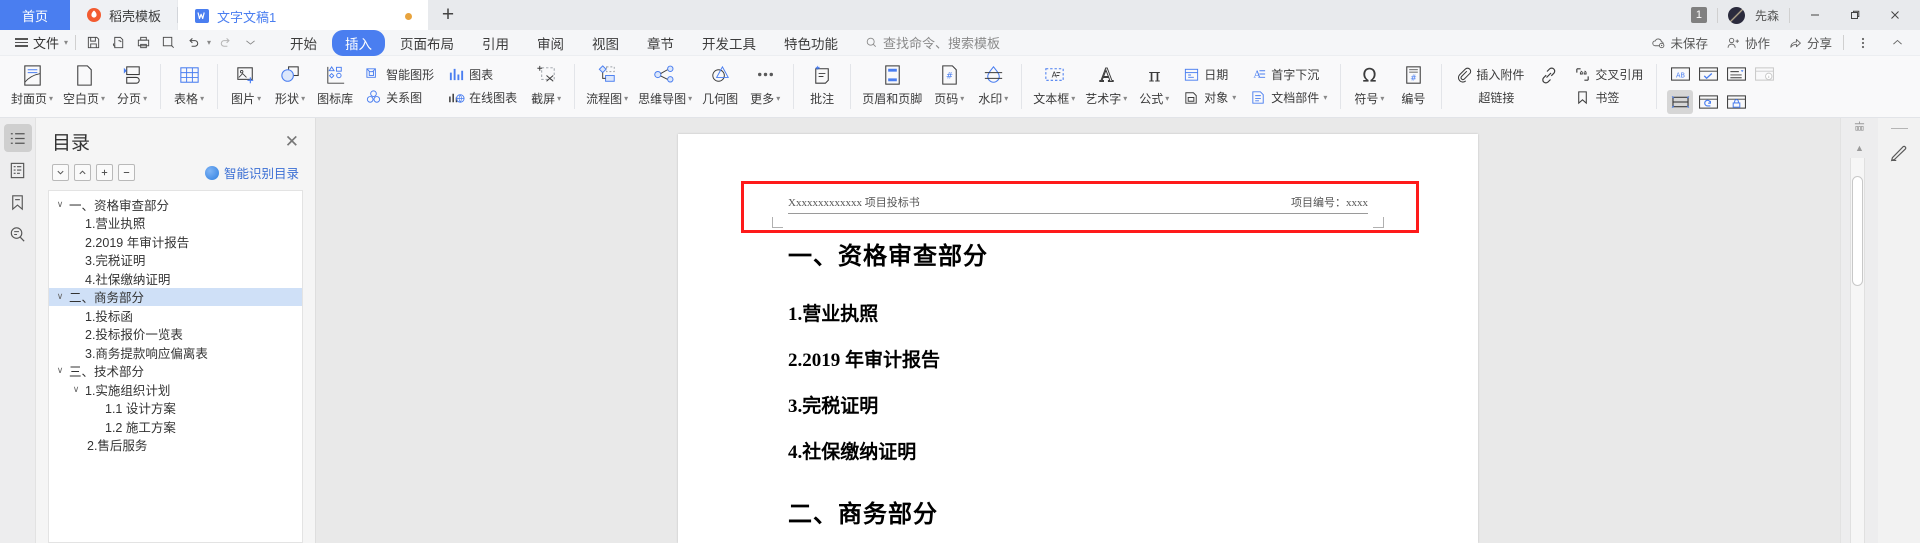 This screenshot has height=543, width=1920. What do you see at coordinates (1698, 15) in the screenshot?
I see `notification-badge: 1` at bounding box center [1698, 15].